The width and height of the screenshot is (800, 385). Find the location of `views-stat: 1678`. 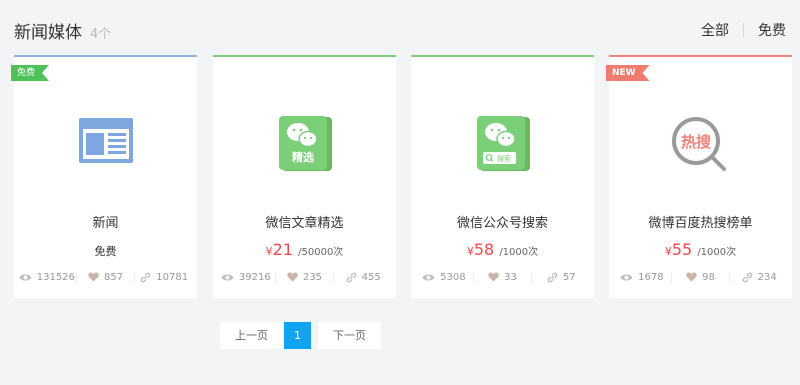

views-stat: 1678 is located at coordinates (642, 277).